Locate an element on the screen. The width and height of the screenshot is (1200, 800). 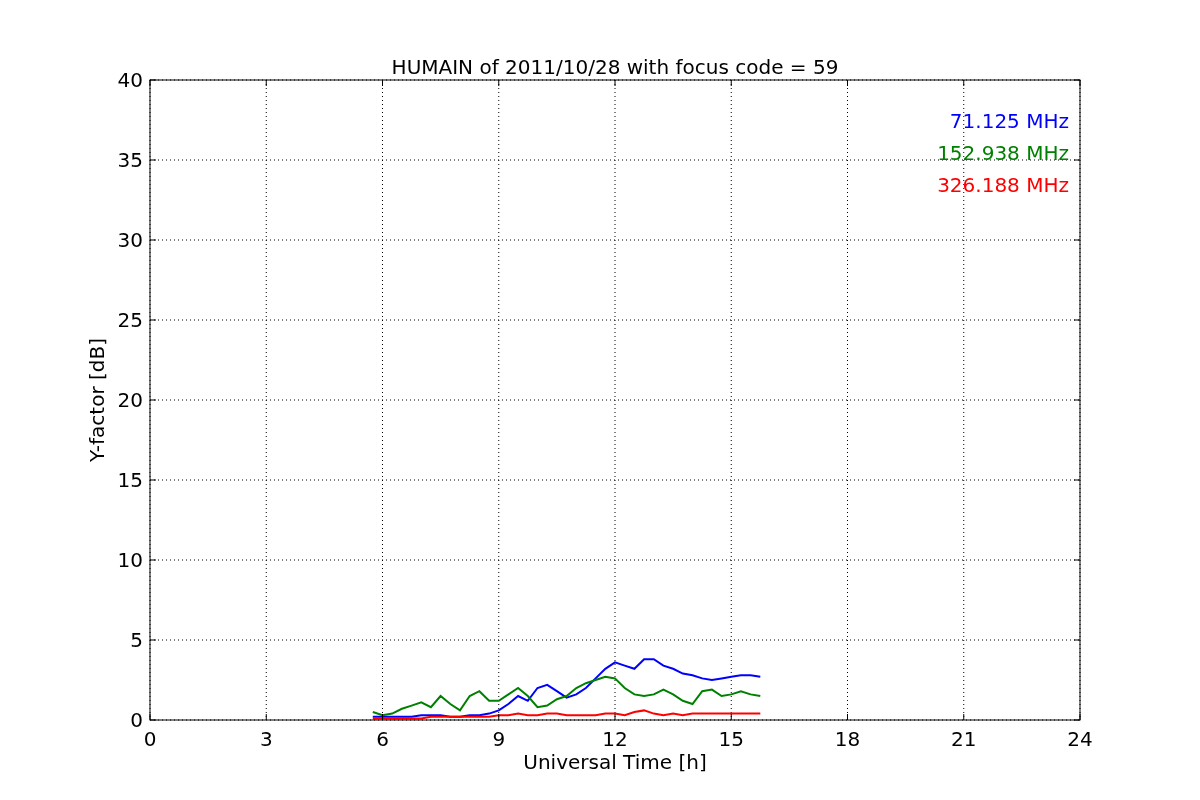
tick-label: 9 is located at coordinates (499, 739).